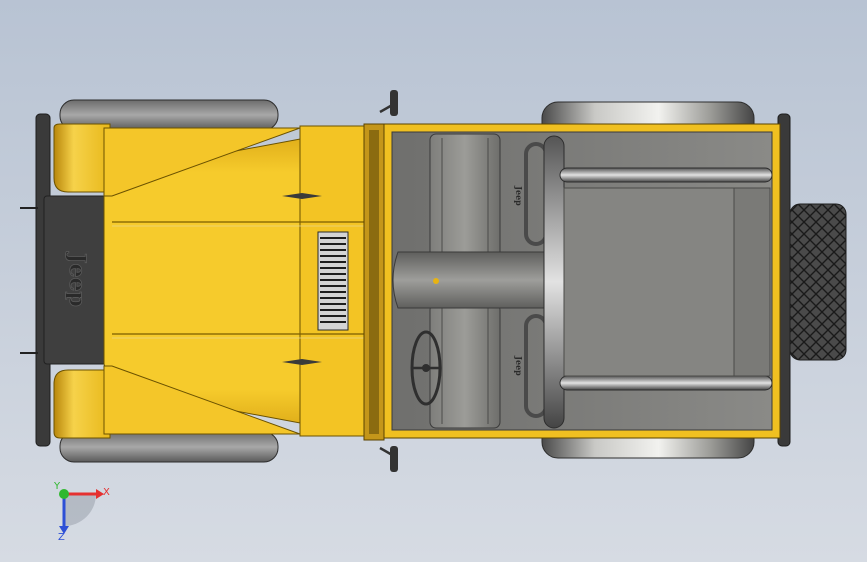  What do you see at coordinates (519, 365) in the screenshot?
I see `side-badge-right: Jeep` at bounding box center [519, 365].